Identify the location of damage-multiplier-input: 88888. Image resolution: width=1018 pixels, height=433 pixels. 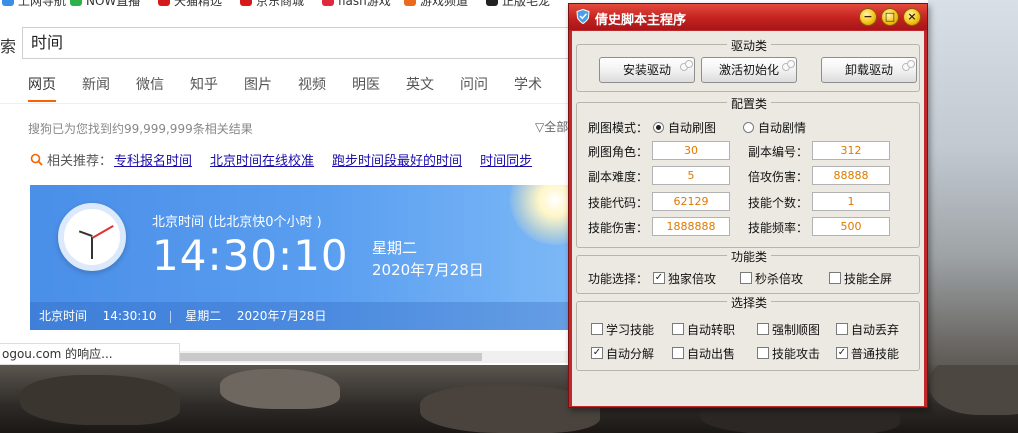
(851, 175).